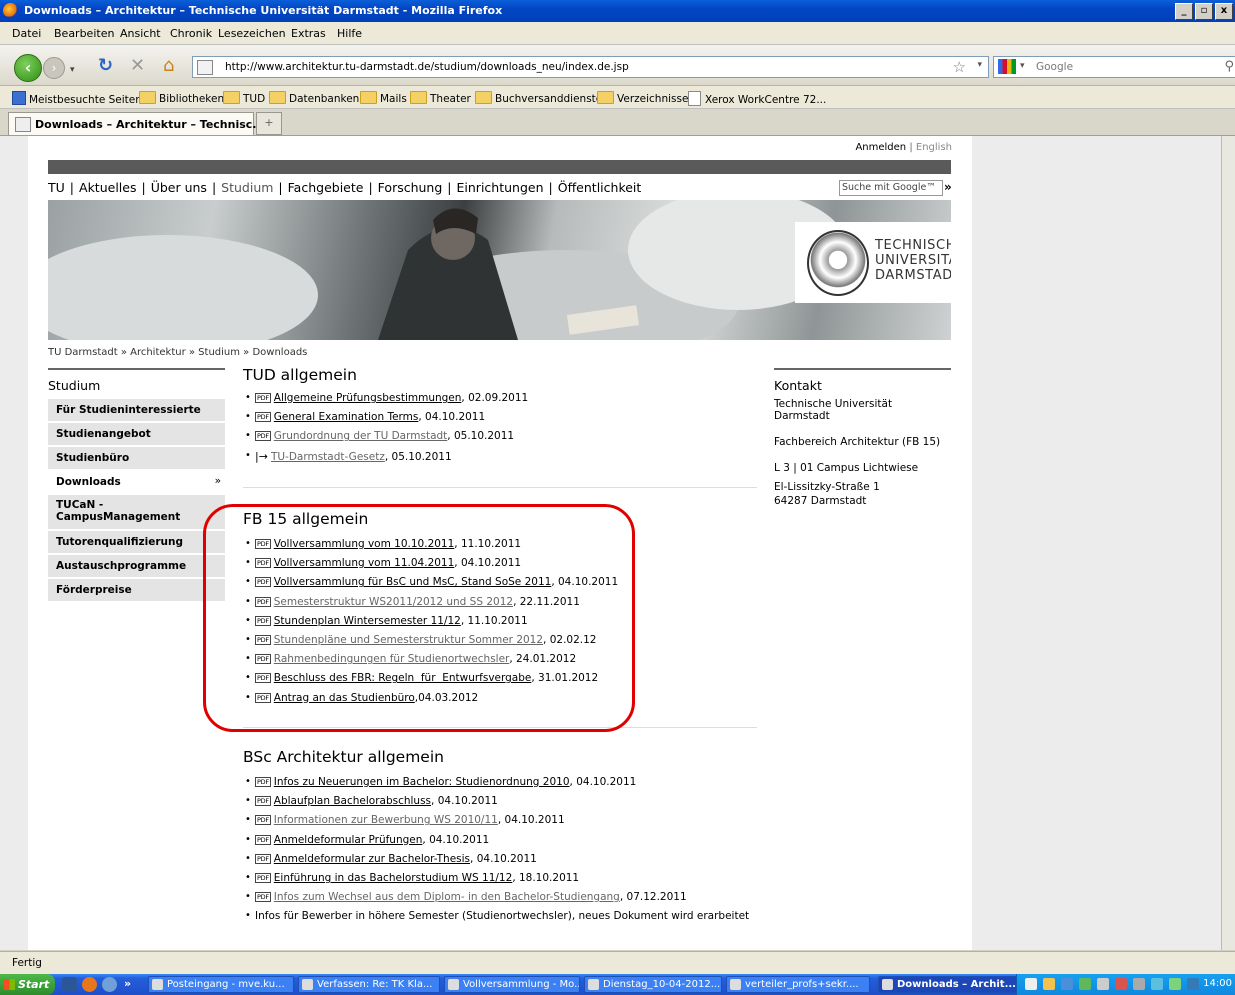 Image resolution: width=1235 pixels, height=995 pixels. Describe the element at coordinates (1228, 543) in the screenshot. I see `vertical-scrollbar` at that location.